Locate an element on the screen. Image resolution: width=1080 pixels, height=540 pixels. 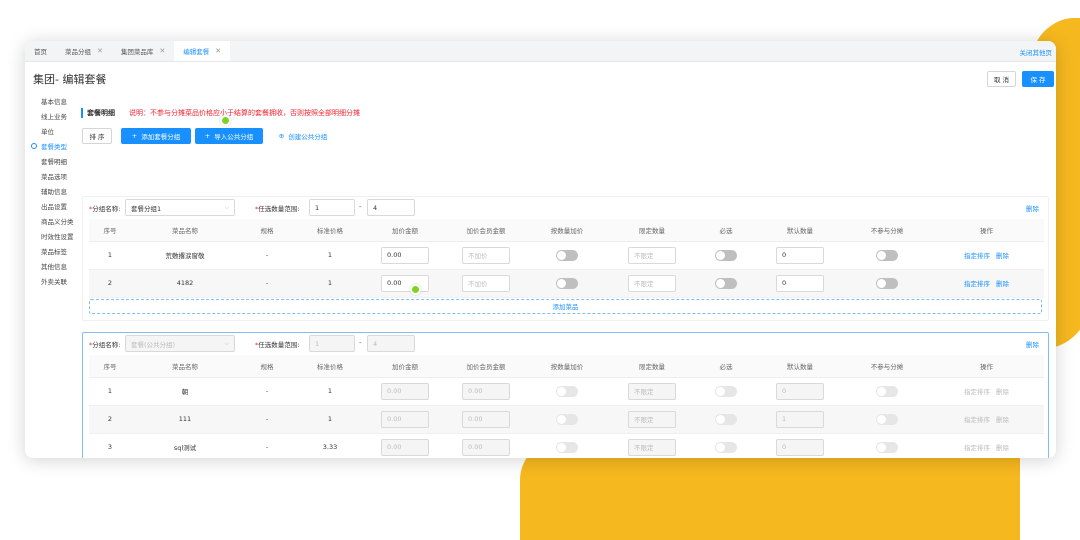
required-cell is located at coordinates (726, 255).